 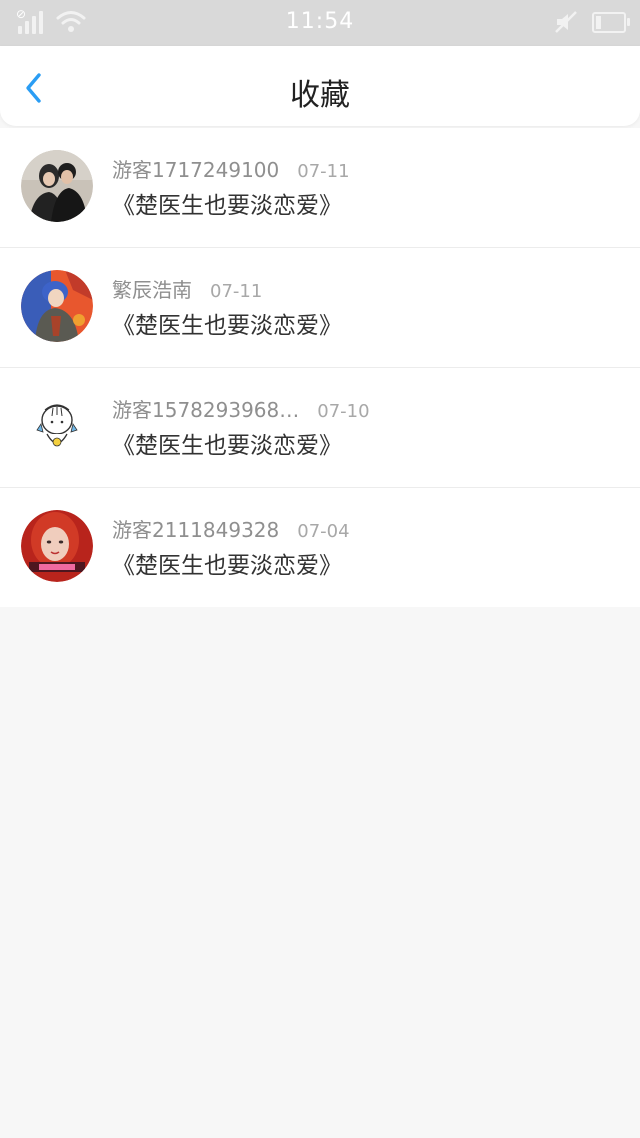 I want to click on item-meta: 游客2111849328 07-04, so click(x=231, y=528).